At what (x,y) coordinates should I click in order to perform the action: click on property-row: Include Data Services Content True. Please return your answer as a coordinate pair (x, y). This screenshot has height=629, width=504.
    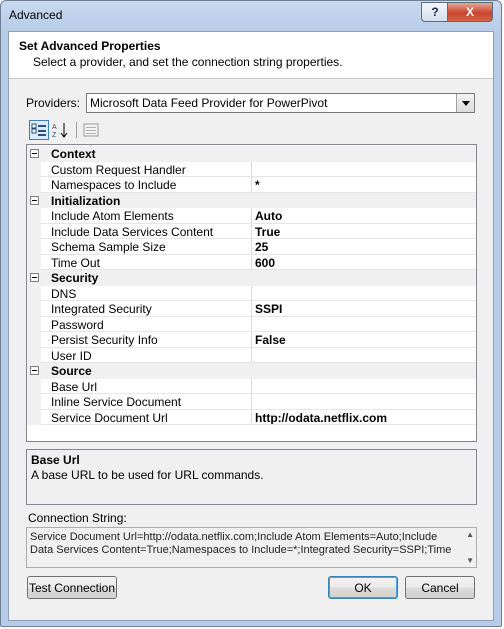
    Looking at the image, I should click on (251, 231).